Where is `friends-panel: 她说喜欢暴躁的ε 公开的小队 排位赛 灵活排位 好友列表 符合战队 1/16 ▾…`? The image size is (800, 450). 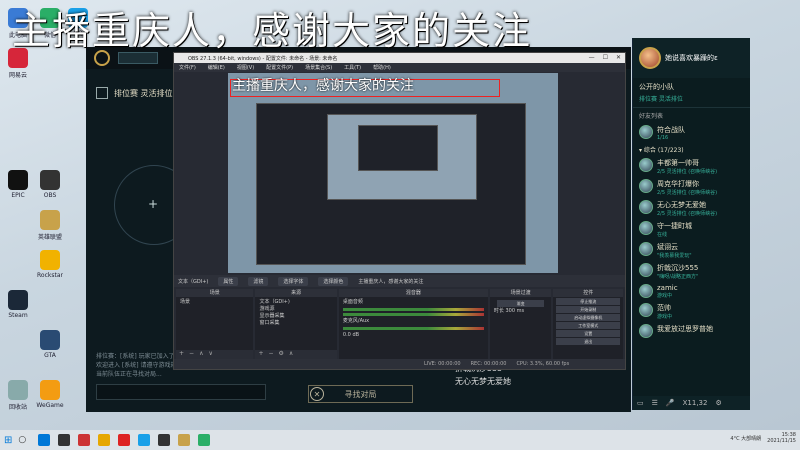 friends-panel: 她说喜欢暴躁的ε 公开的小队 排位赛 灵活排位 好友列表 符合战队 1/16 ▾… is located at coordinates (691, 224).